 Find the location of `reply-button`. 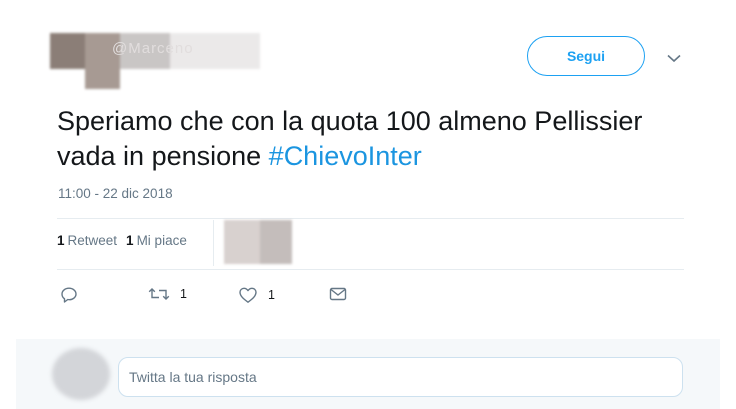

reply-button is located at coordinates (69, 295).